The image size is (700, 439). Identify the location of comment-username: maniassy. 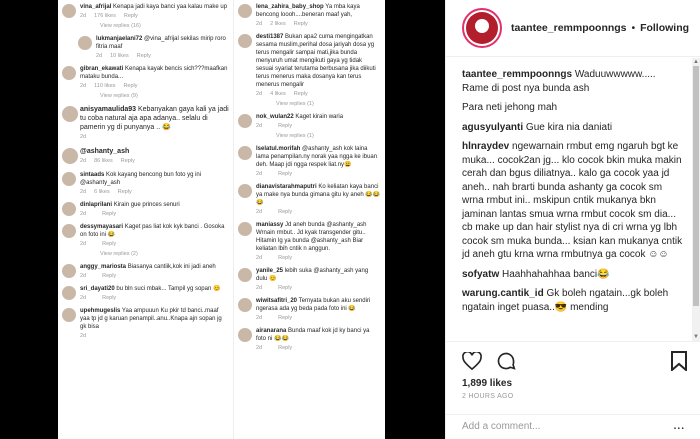
(270, 225).